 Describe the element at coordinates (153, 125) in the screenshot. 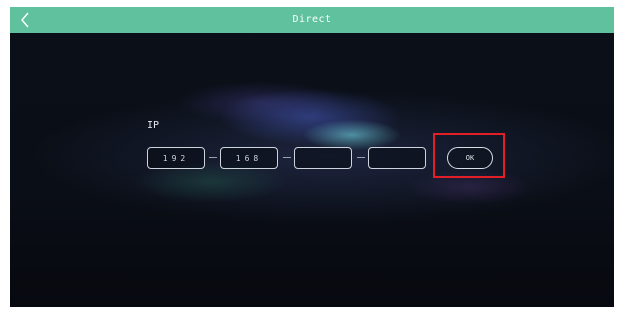

I see `ip-label: IP` at that location.